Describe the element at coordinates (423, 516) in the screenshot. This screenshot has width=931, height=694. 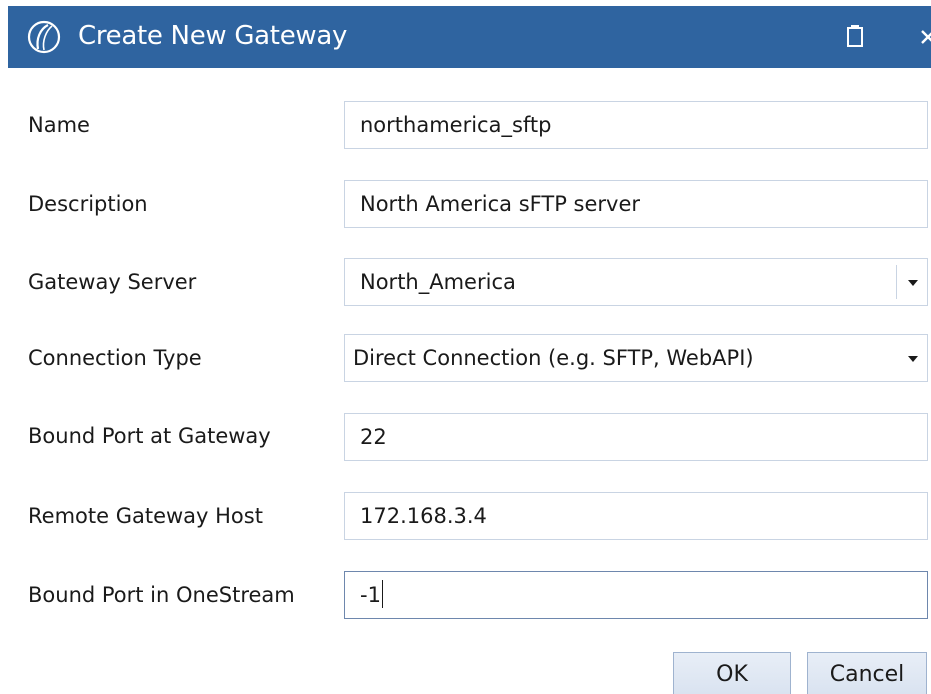
I see `remote-gateway-host-value: 172.168.3.4` at that location.